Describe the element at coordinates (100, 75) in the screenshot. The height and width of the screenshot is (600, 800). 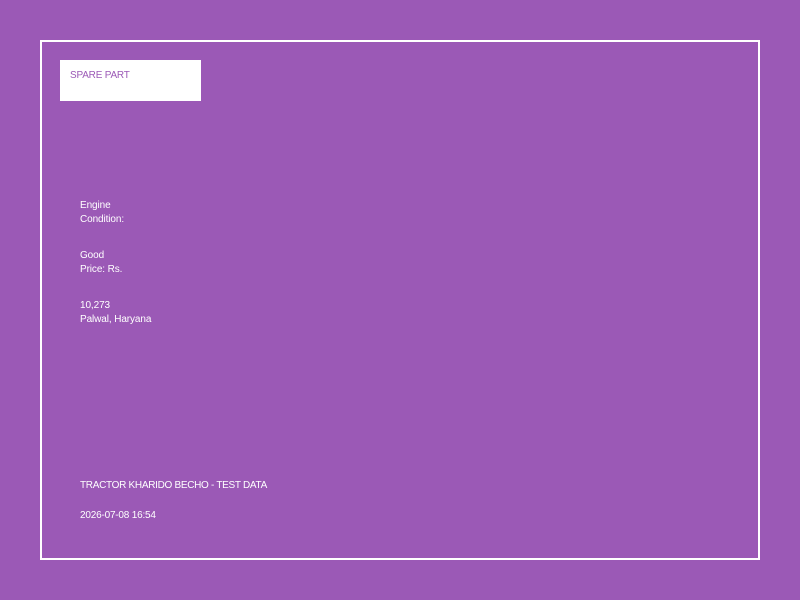
I see `category-badge-label: SPARE PART` at that location.